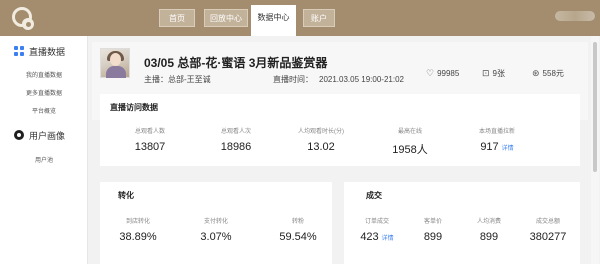 The width and height of the screenshot is (600, 264). I want to click on metric-new-users: 本场直播拉新 917 详情, so click(497, 139).